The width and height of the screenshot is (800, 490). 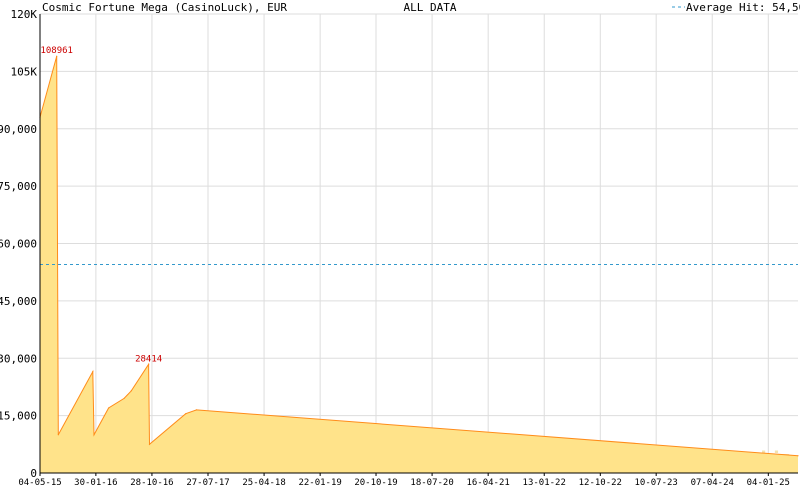 What do you see at coordinates (24, 14) in the screenshot?
I see `y-tick-label: 120K` at bounding box center [24, 14].